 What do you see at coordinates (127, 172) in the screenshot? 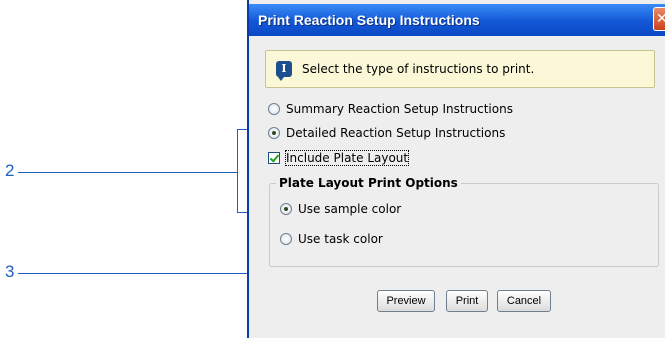
I see `callout-2-leader` at bounding box center [127, 172].